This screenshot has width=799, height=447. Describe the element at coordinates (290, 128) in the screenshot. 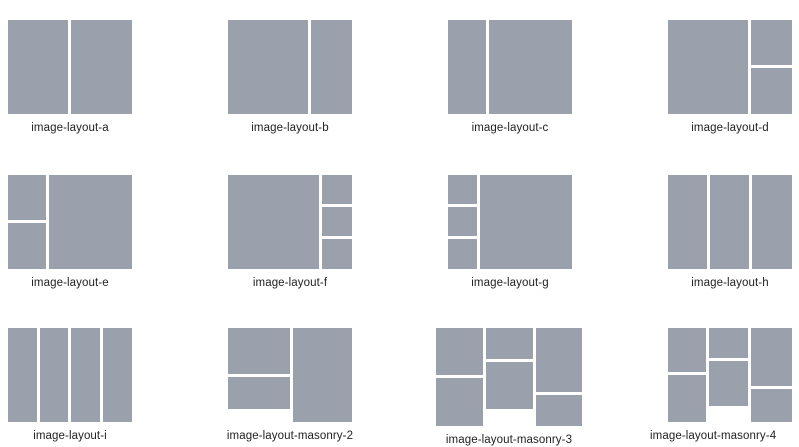

I see `layout-label: image-layout-b` at that location.